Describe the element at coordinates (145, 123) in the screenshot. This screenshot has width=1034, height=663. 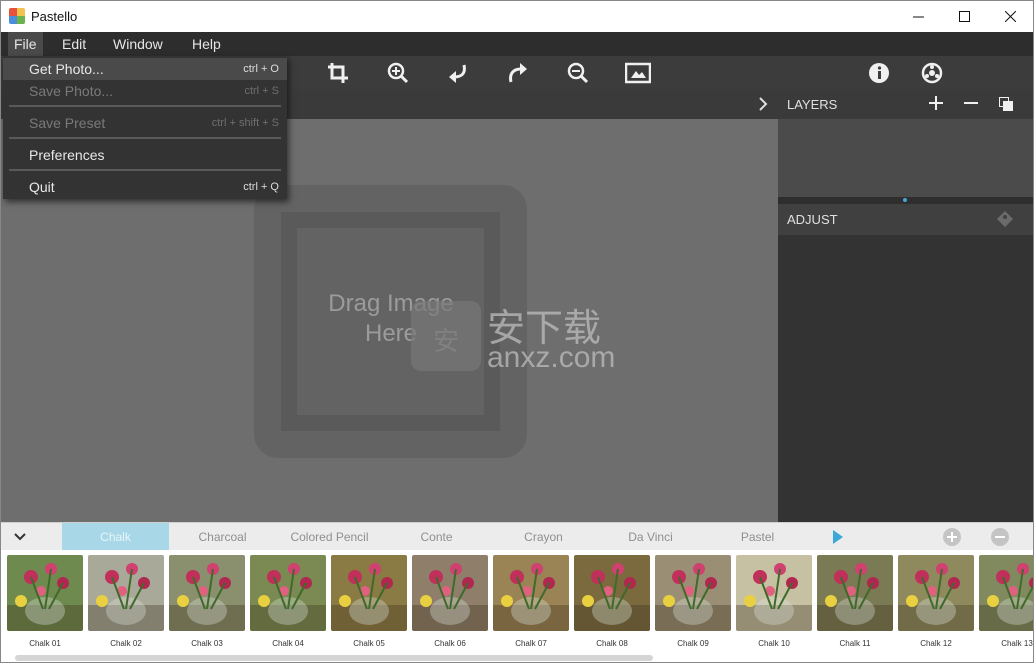
I see `menu-save-preset: Save Preset ctrl + shift + S` at that location.